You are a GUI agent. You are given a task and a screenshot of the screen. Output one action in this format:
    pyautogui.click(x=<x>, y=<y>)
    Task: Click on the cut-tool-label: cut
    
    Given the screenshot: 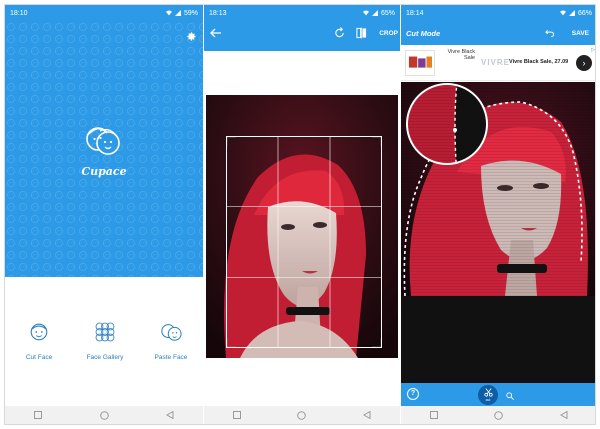 What is the action you would take?
    pyautogui.click(x=488, y=400)
    